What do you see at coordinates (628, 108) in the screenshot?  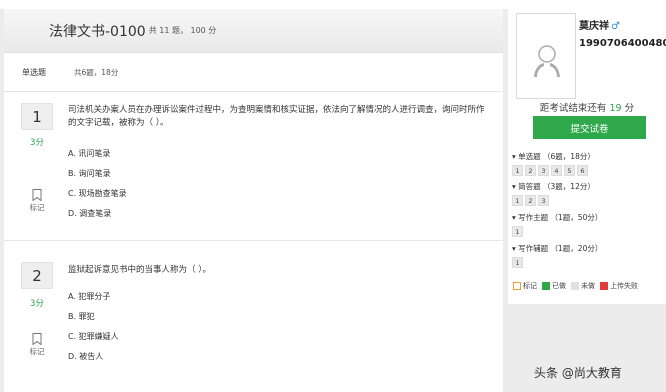 I see `countdown-suffix: 分` at bounding box center [628, 108].